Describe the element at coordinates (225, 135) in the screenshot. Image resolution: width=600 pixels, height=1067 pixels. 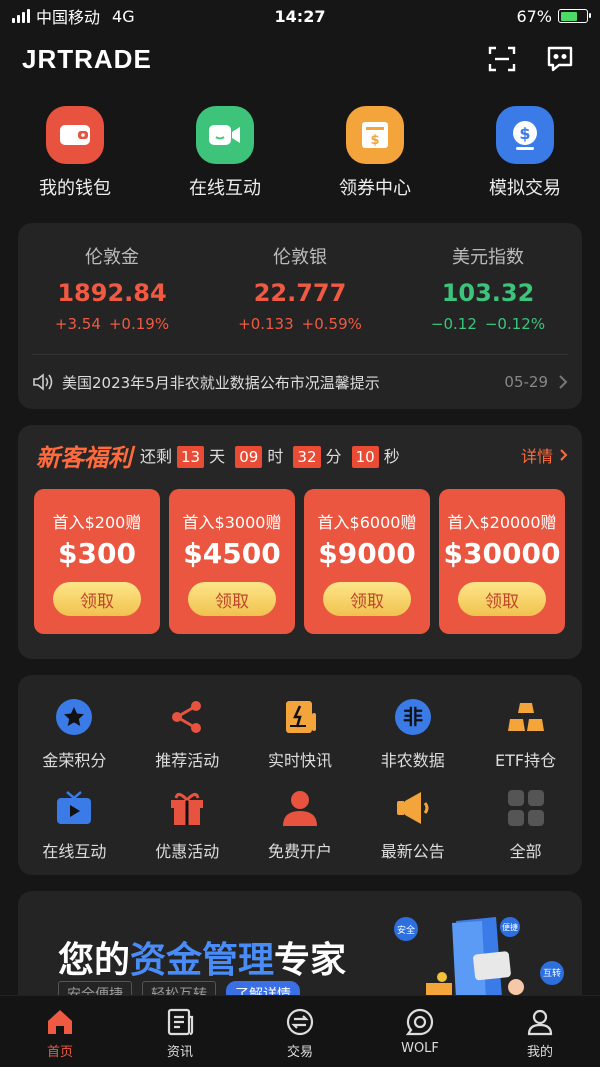
I see `video-chat-icon` at that location.